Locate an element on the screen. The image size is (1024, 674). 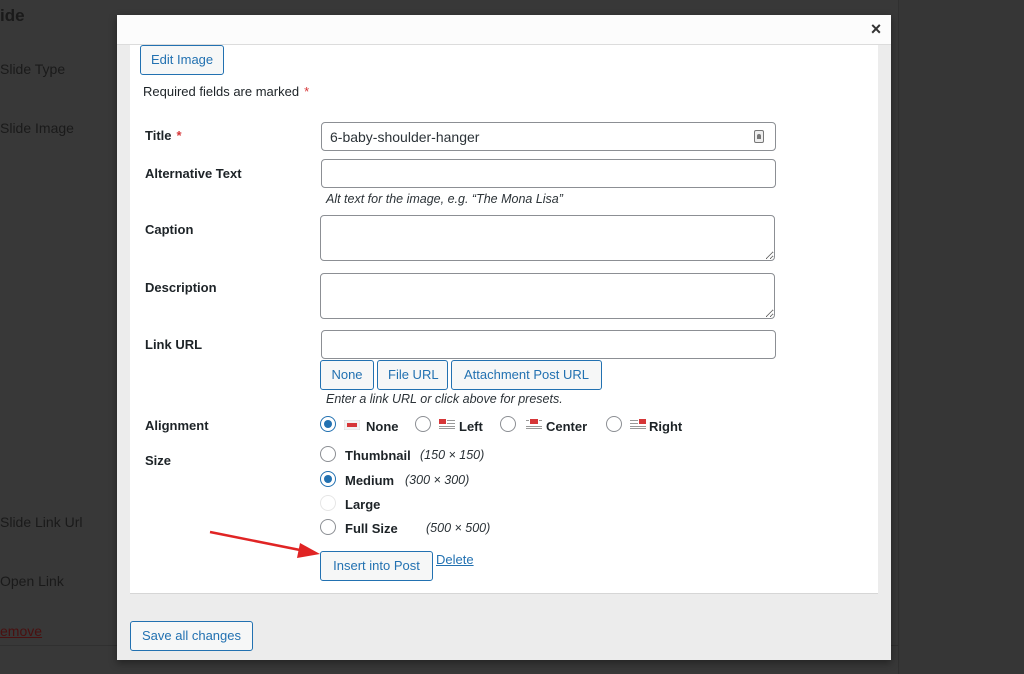
caption-textarea is located at coordinates (547, 238).